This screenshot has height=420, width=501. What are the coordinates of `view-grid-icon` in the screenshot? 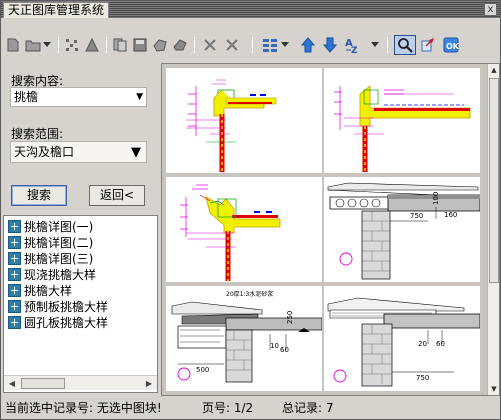 It's located at (270, 45).